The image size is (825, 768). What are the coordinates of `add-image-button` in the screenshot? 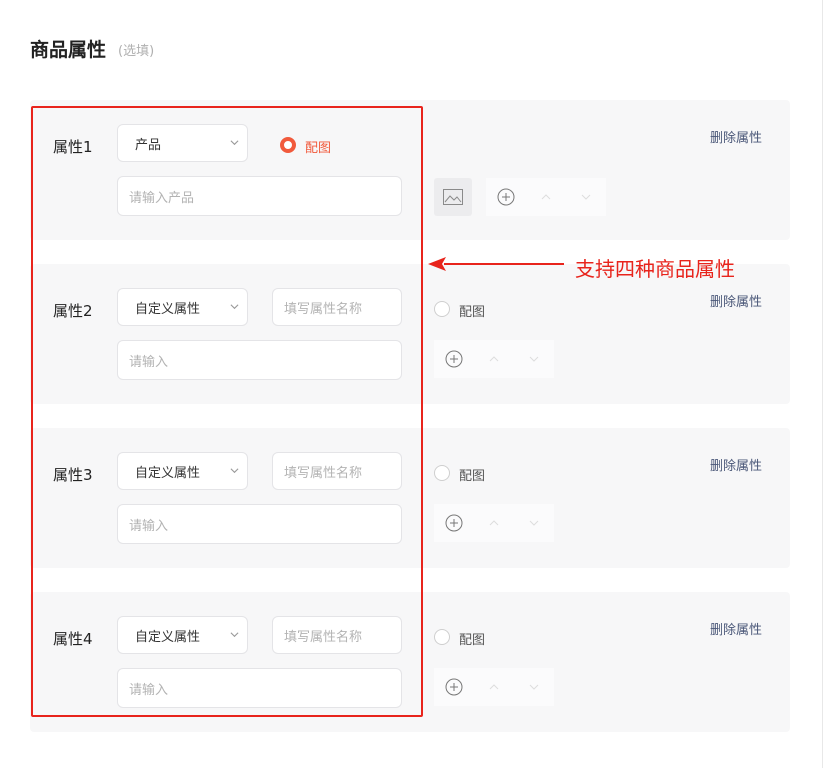 It's located at (453, 197).